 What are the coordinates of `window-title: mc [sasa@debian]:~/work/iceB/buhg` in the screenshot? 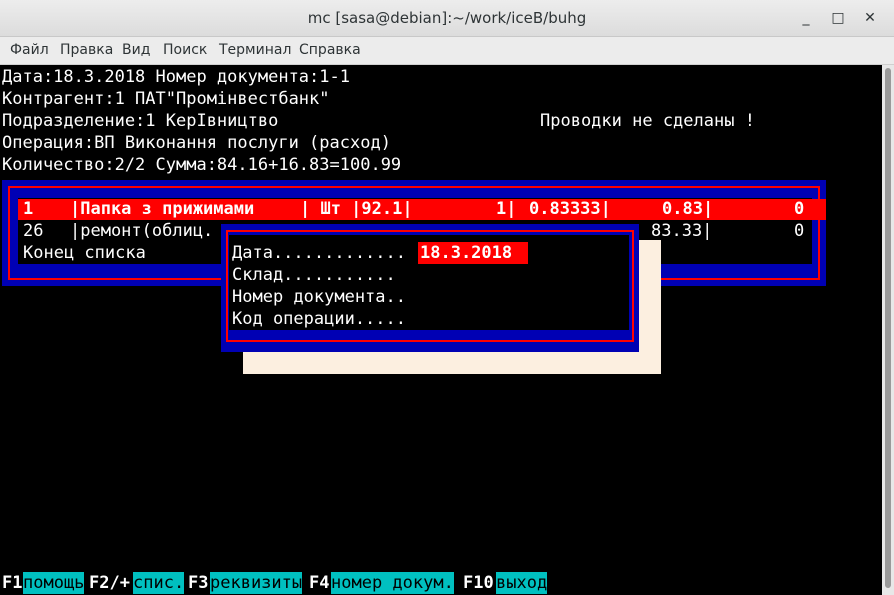 It's located at (447, 18).